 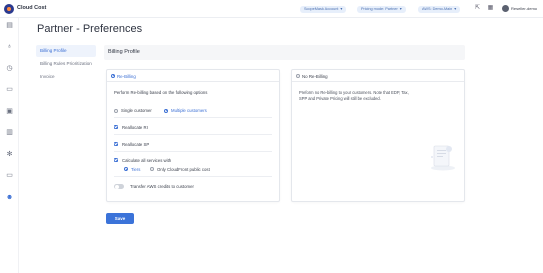 I want to click on lightbulb-icon: ♁, so click(x=9, y=46).